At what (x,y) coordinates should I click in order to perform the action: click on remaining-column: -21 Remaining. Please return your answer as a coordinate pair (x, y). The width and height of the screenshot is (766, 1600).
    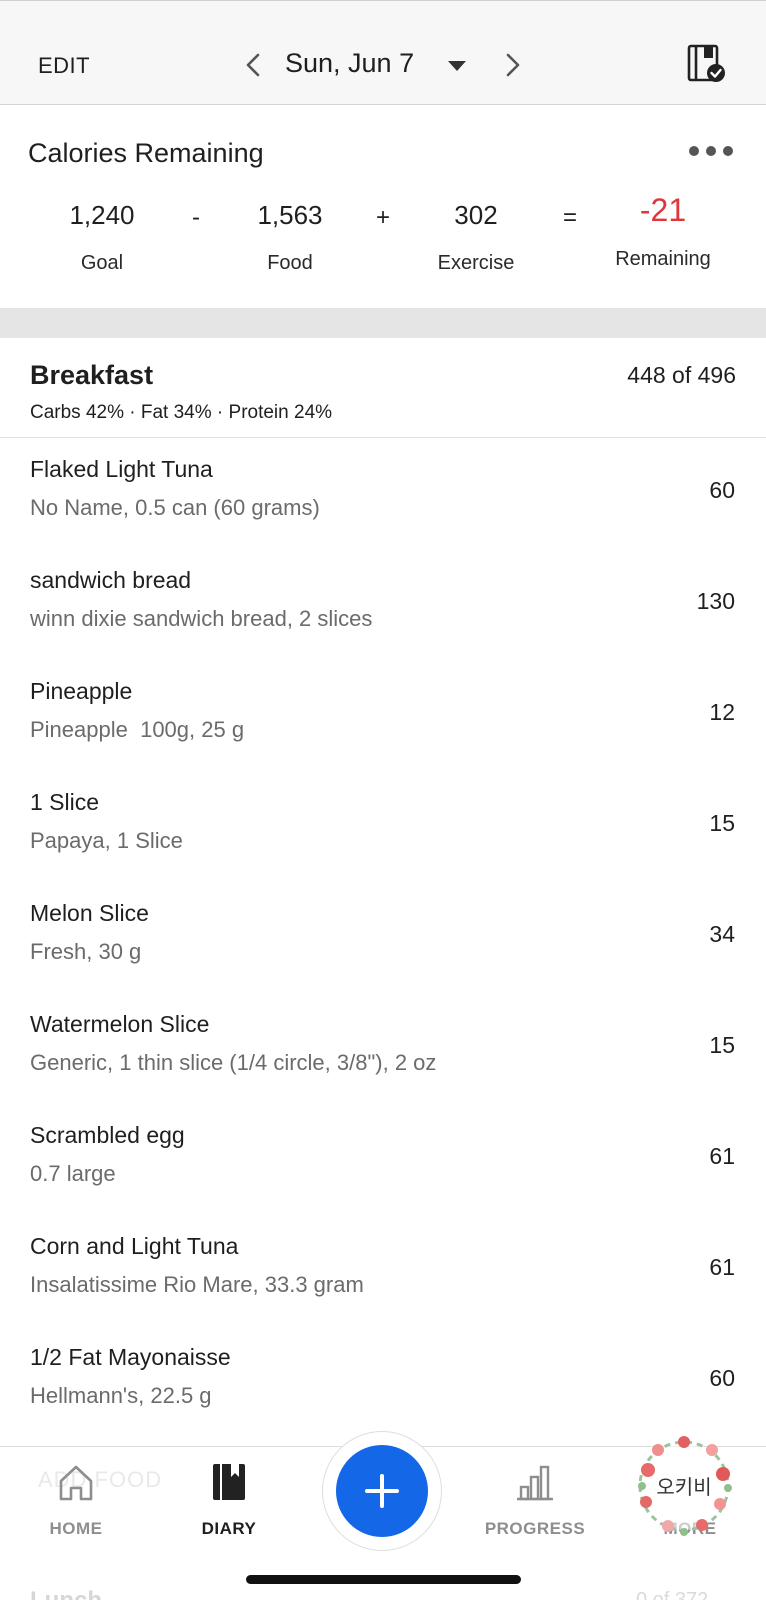
    Looking at the image, I should click on (663, 231).